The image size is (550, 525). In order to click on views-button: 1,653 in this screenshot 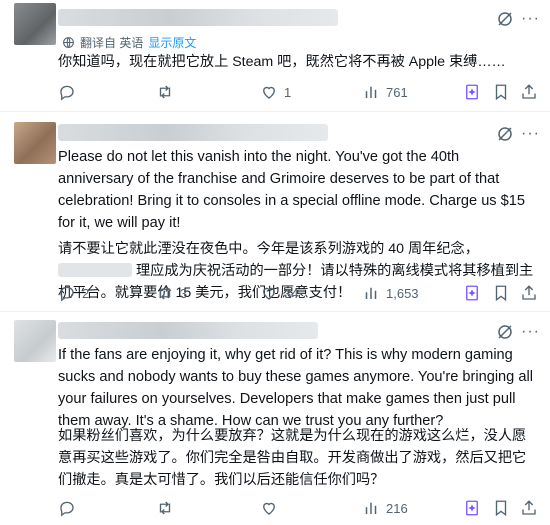, I will do `click(390, 293)`.